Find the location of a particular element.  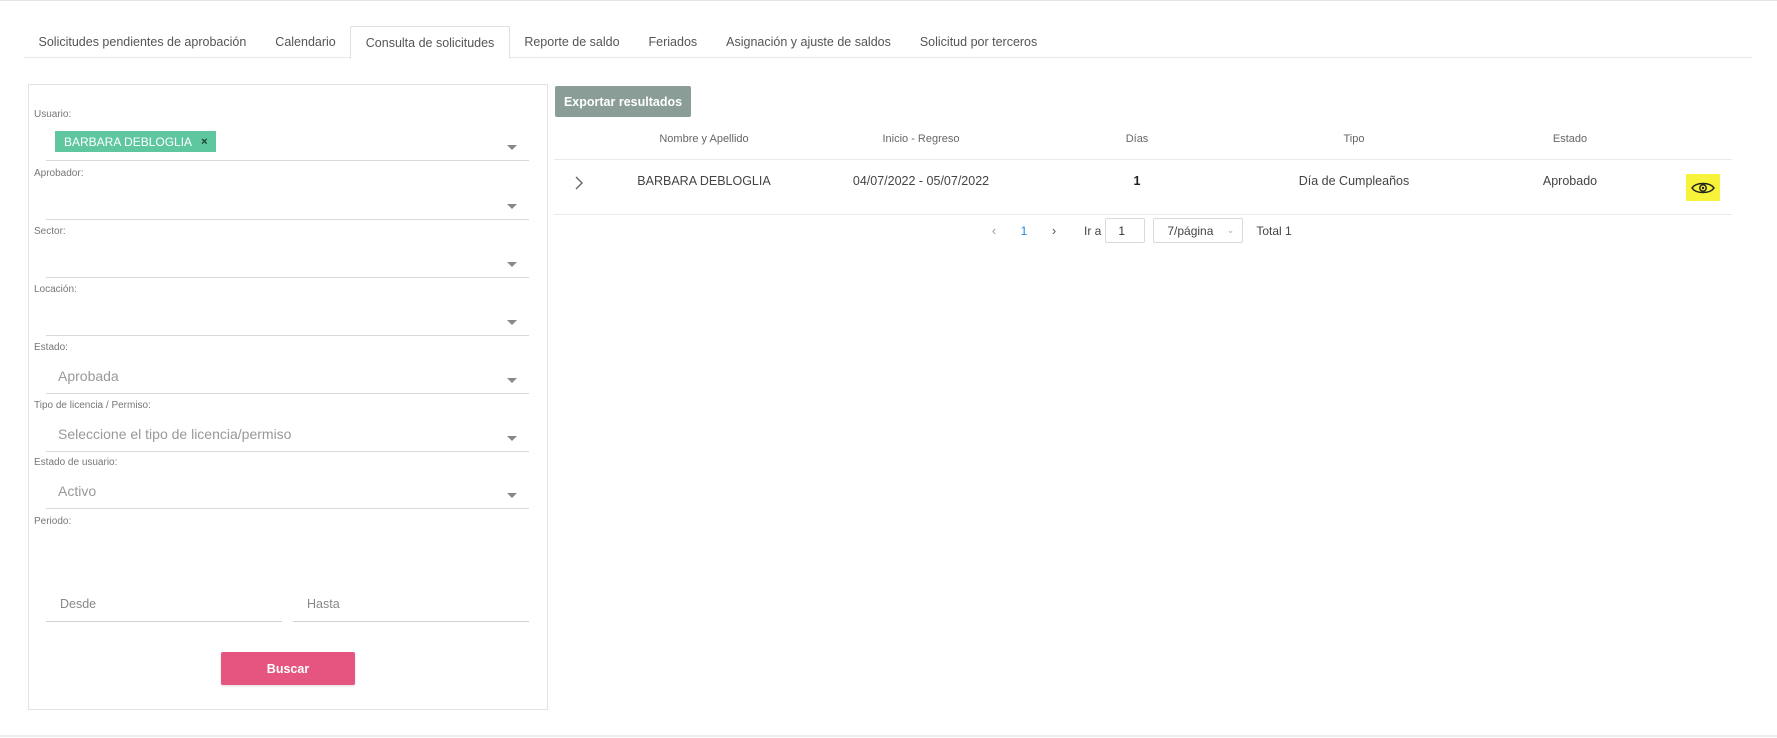

cell-nombre: BARBARA DEBLOGLIA is located at coordinates (704, 181).